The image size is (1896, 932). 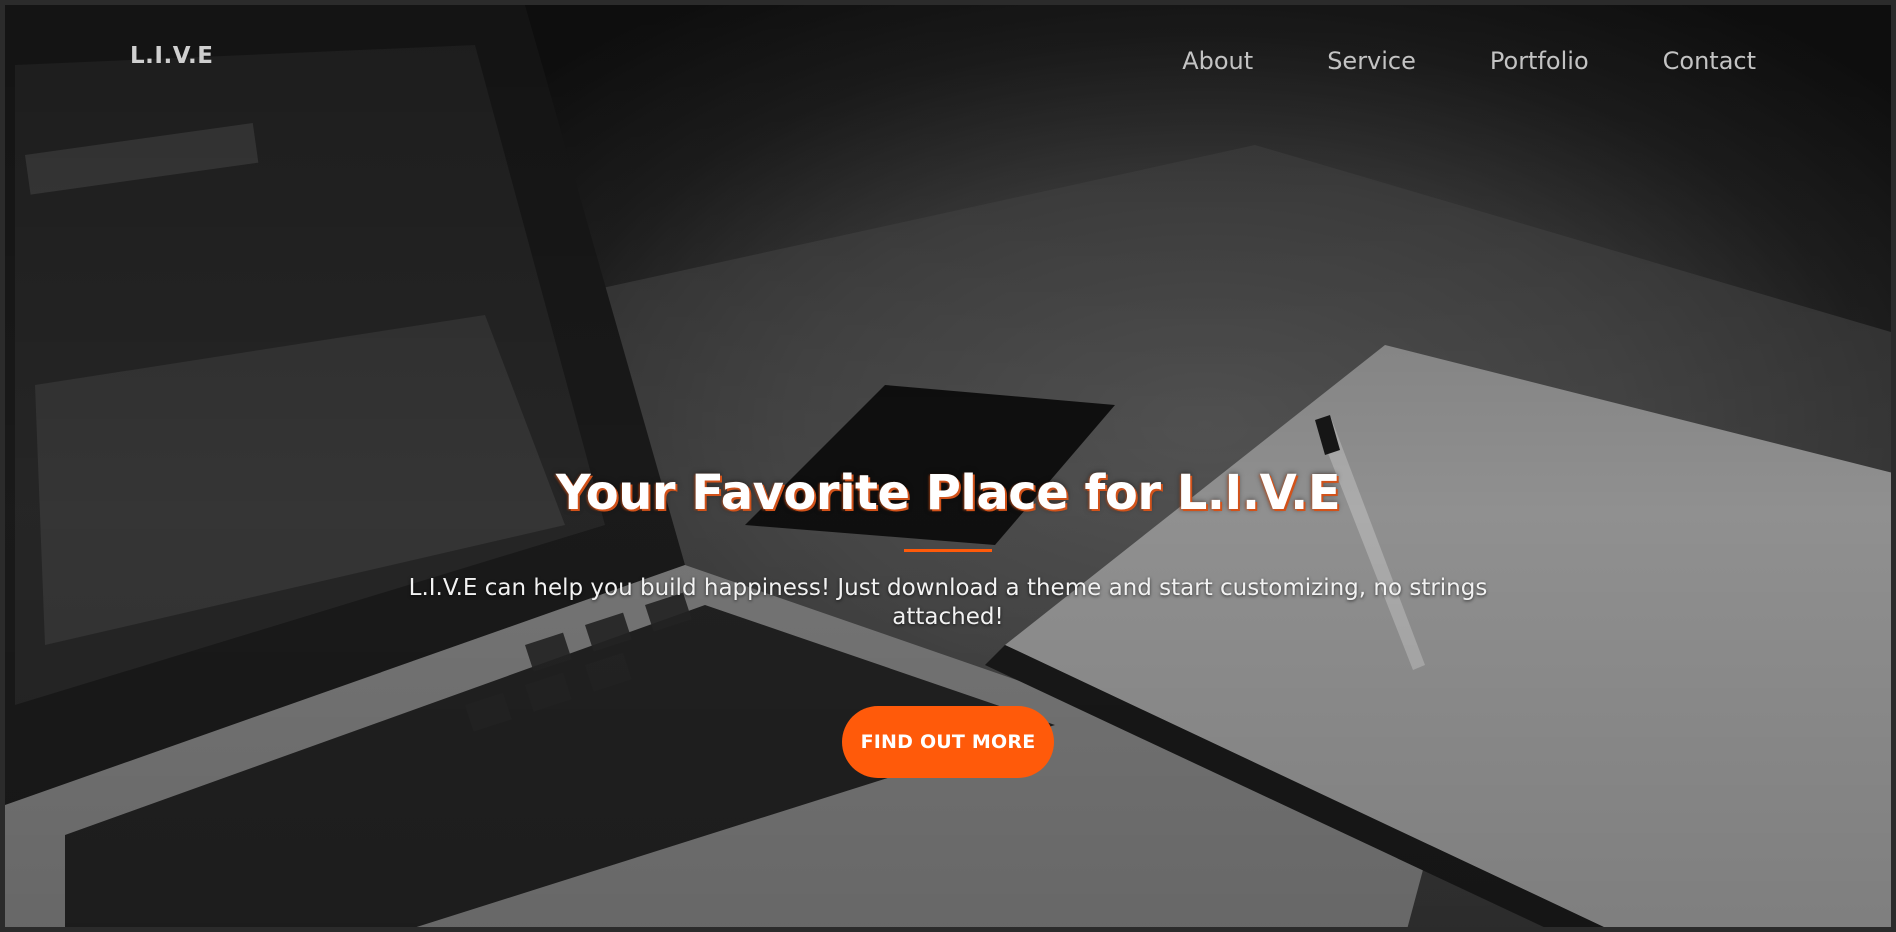 I want to click on top-navbar: L.I.V.E About Service Portfolio Contact, so click(x=948, y=60).